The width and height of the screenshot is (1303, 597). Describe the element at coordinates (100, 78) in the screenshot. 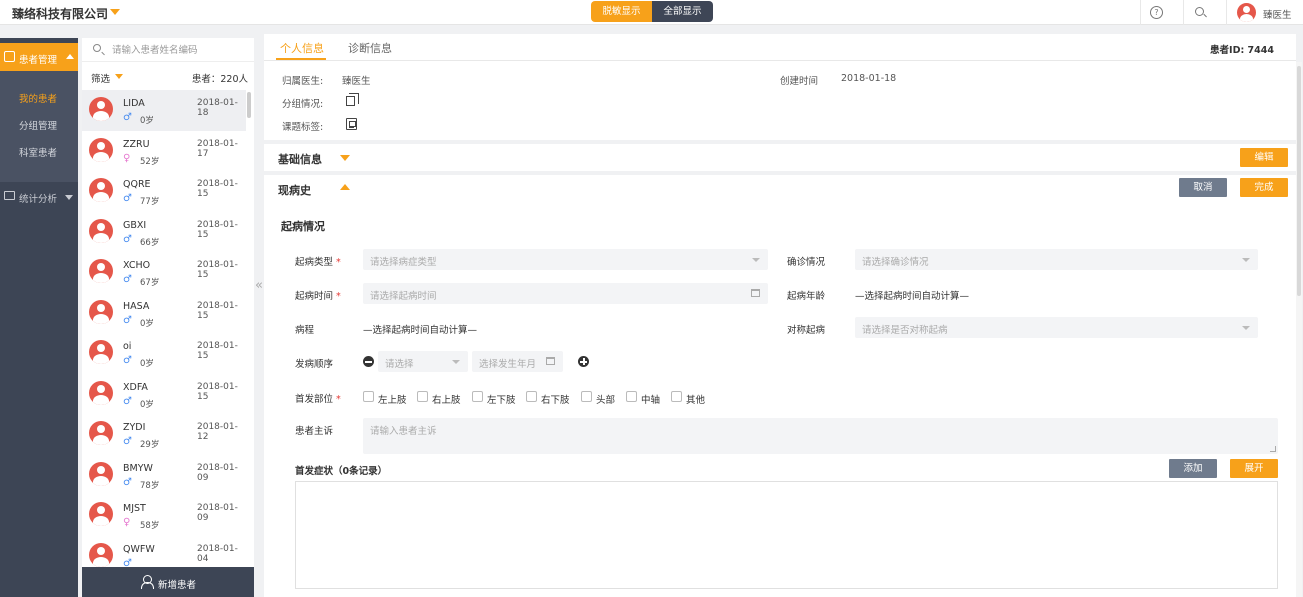

I see `filter-button: 筛选` at that location.